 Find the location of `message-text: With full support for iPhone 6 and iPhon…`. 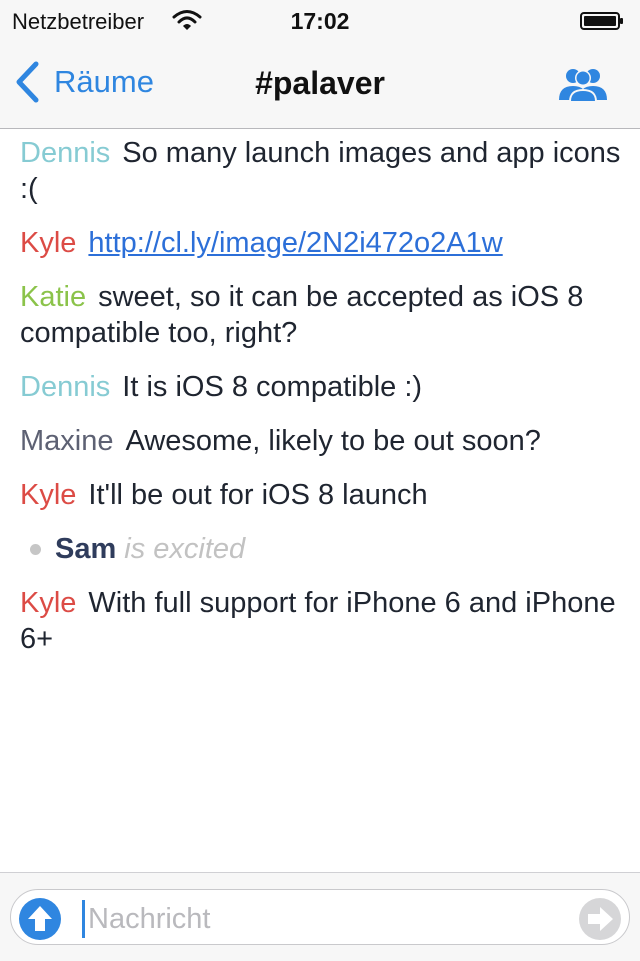

message-text: With full support for iPhone 6 and iPhon… is located at coordinates (318, 621).